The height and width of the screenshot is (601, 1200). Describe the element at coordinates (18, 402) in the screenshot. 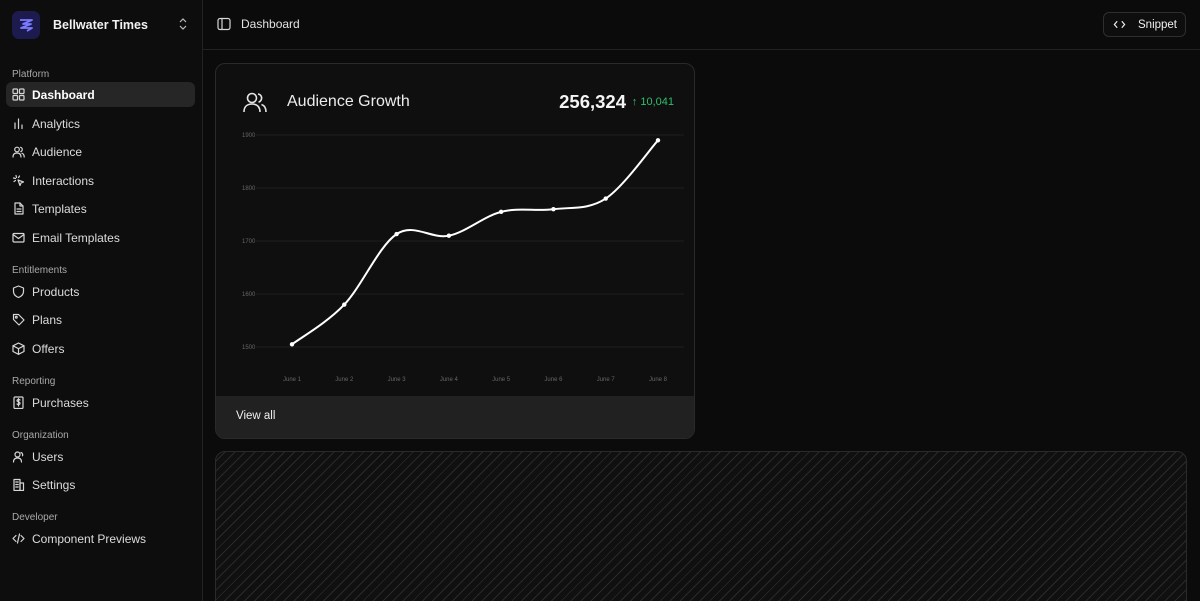

I see `receipt-icon` at that location.